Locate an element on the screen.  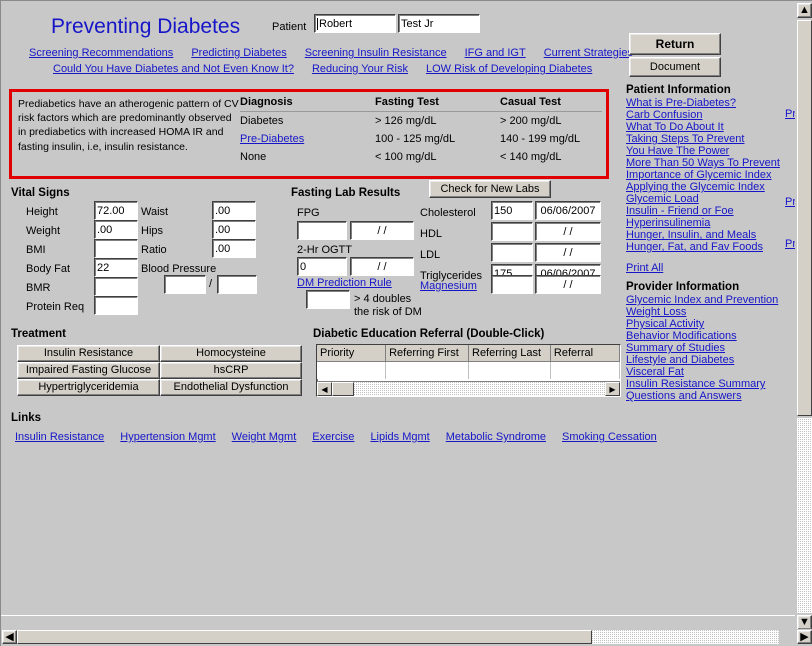
check-for-new-labs-button: Check for New Labs is located at coordinates (490, 189).